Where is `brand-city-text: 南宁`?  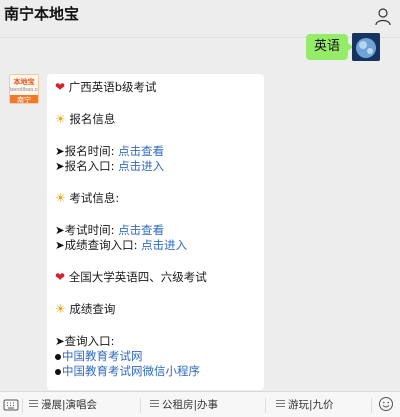 brand-city-text: 南宁 is located at coordinates (24, 99).